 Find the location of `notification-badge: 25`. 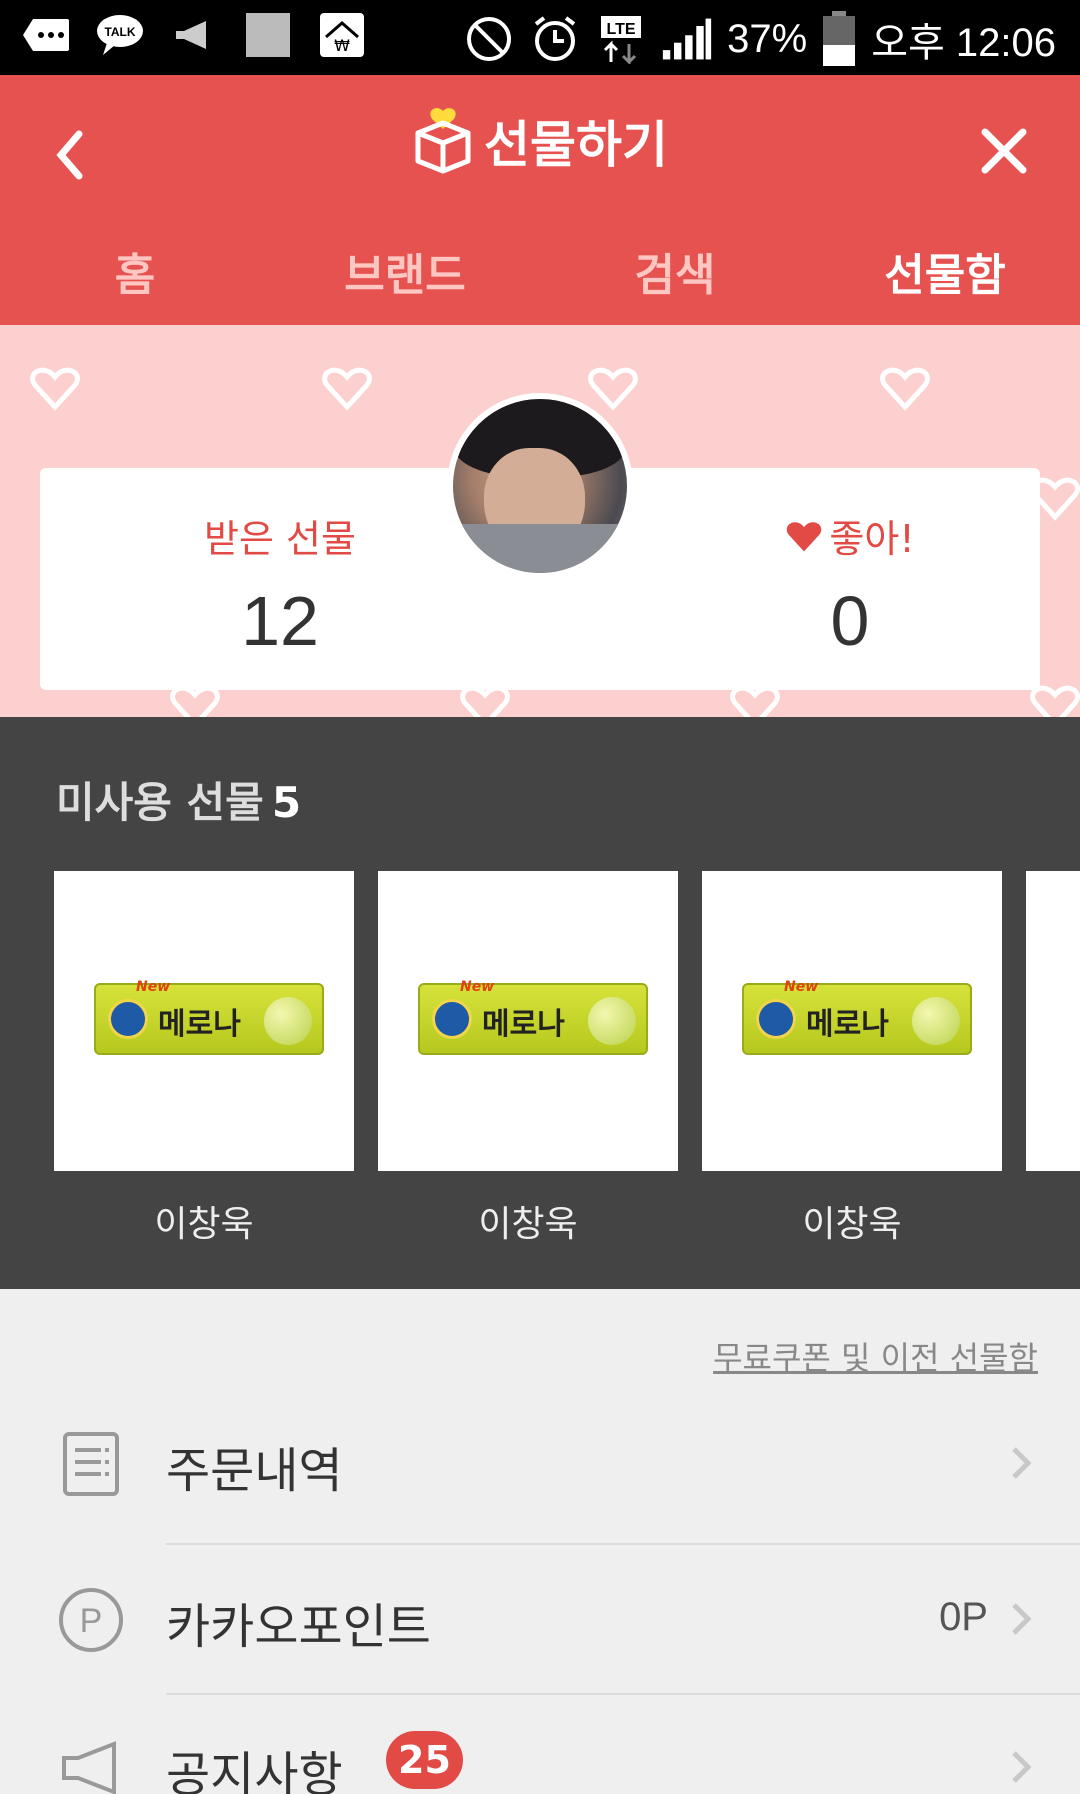

notification-badge: 25 is located at coordinates (424, 1760).